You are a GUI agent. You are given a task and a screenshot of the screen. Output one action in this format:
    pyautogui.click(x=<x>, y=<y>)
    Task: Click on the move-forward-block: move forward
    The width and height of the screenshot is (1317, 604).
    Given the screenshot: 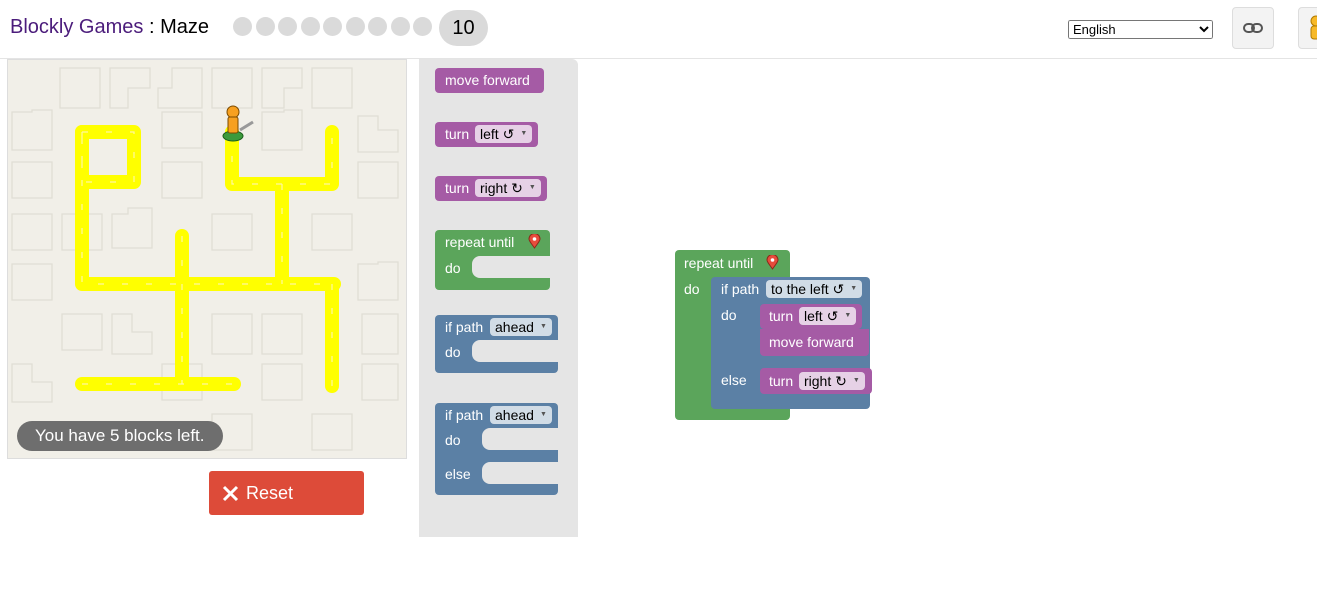 What is the action you would take?
    pyautogui.click(x=814, y=342)
    